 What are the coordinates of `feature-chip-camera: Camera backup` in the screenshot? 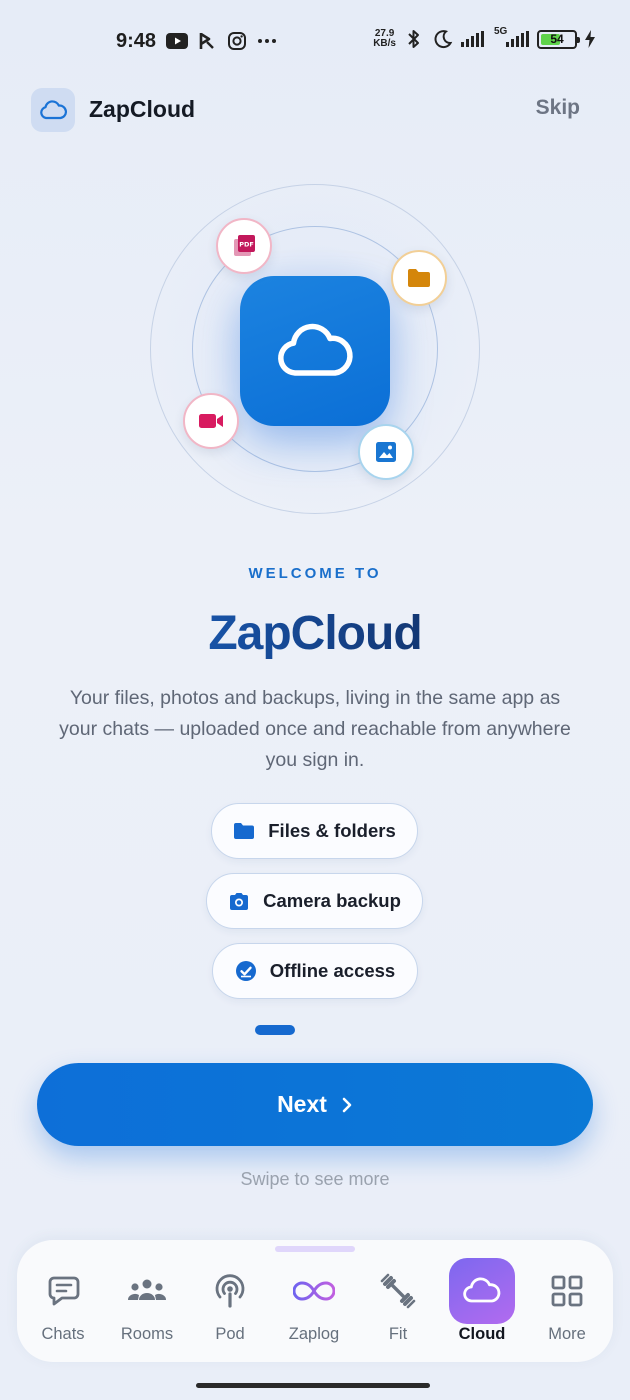 It's located at (314, 901).